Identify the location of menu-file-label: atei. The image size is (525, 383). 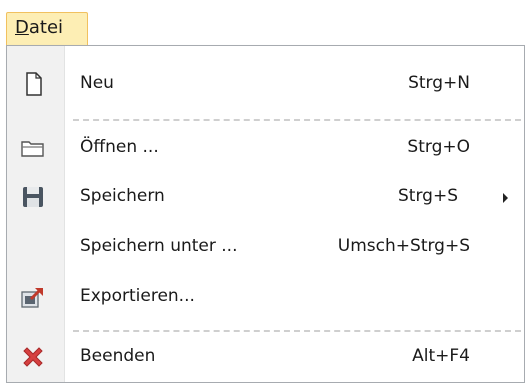
(46, 27).